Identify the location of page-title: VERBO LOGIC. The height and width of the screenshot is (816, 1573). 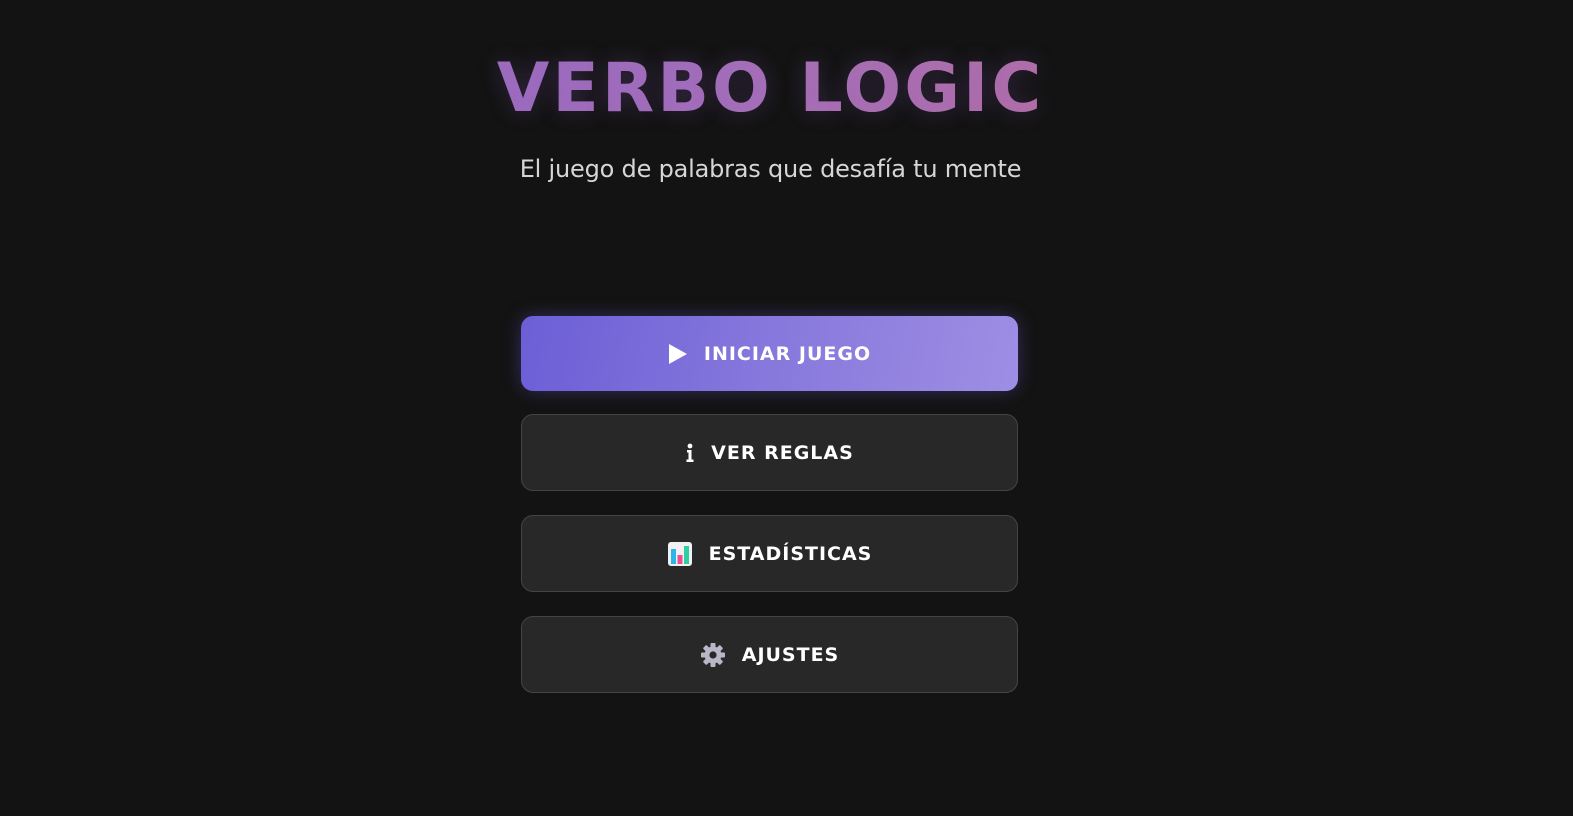
(770, 89).